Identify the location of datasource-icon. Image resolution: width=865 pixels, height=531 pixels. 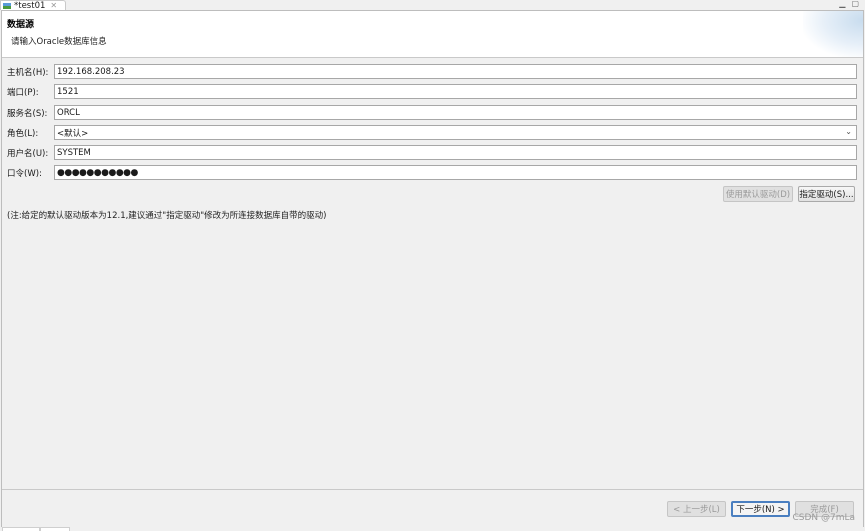
(7, 5).